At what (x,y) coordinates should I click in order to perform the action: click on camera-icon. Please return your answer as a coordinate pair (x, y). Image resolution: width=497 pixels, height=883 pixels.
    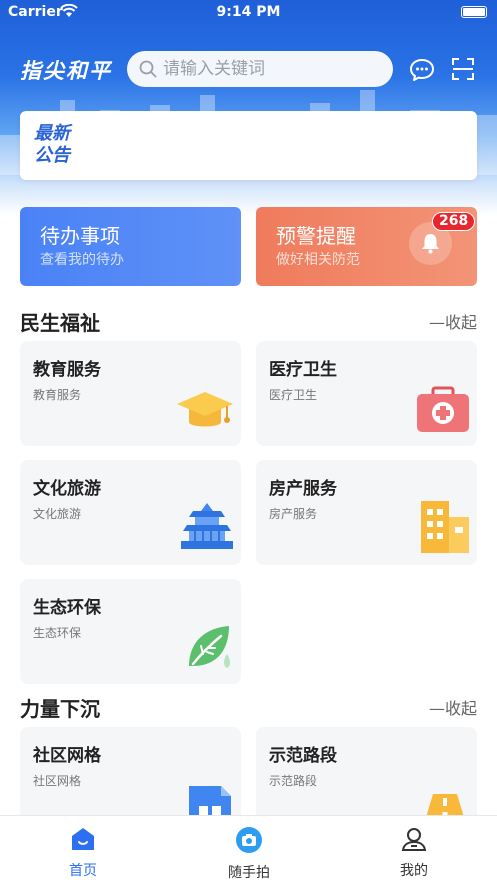
    Looking at the image, I should click on (249, 842).